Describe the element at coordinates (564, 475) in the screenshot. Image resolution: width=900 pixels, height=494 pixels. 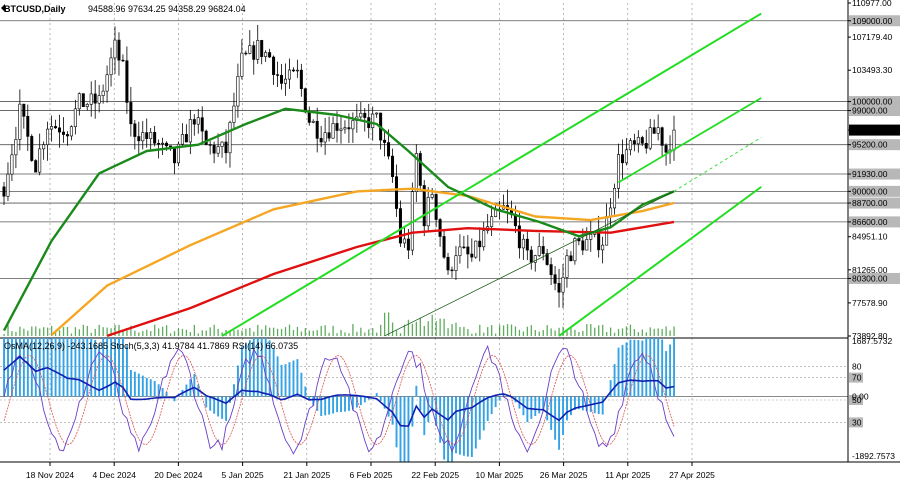
I see `date-tick-label: 26 Mar 2025` at that location.